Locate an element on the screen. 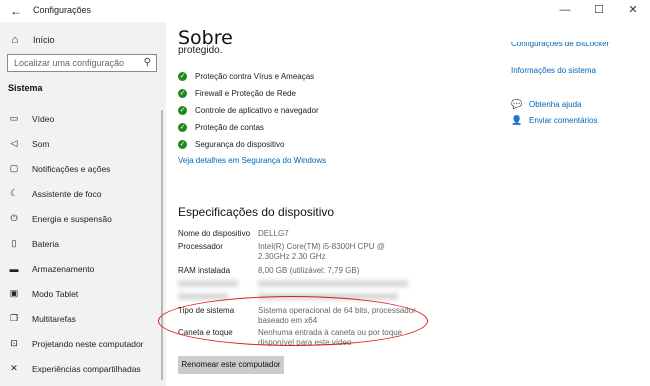  cut-off-text: protegido. is located at coordinates (200, 50).